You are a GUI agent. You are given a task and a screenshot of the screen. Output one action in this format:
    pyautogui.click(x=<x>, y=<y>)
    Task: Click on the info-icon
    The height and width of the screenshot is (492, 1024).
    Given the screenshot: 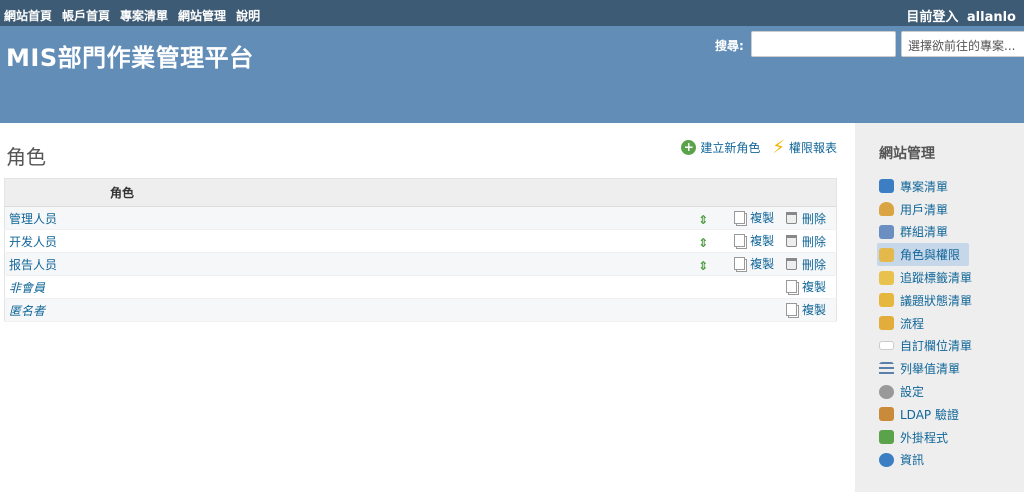 What is the action you would take?
    pyautogui.click(x=886, y=459)
    